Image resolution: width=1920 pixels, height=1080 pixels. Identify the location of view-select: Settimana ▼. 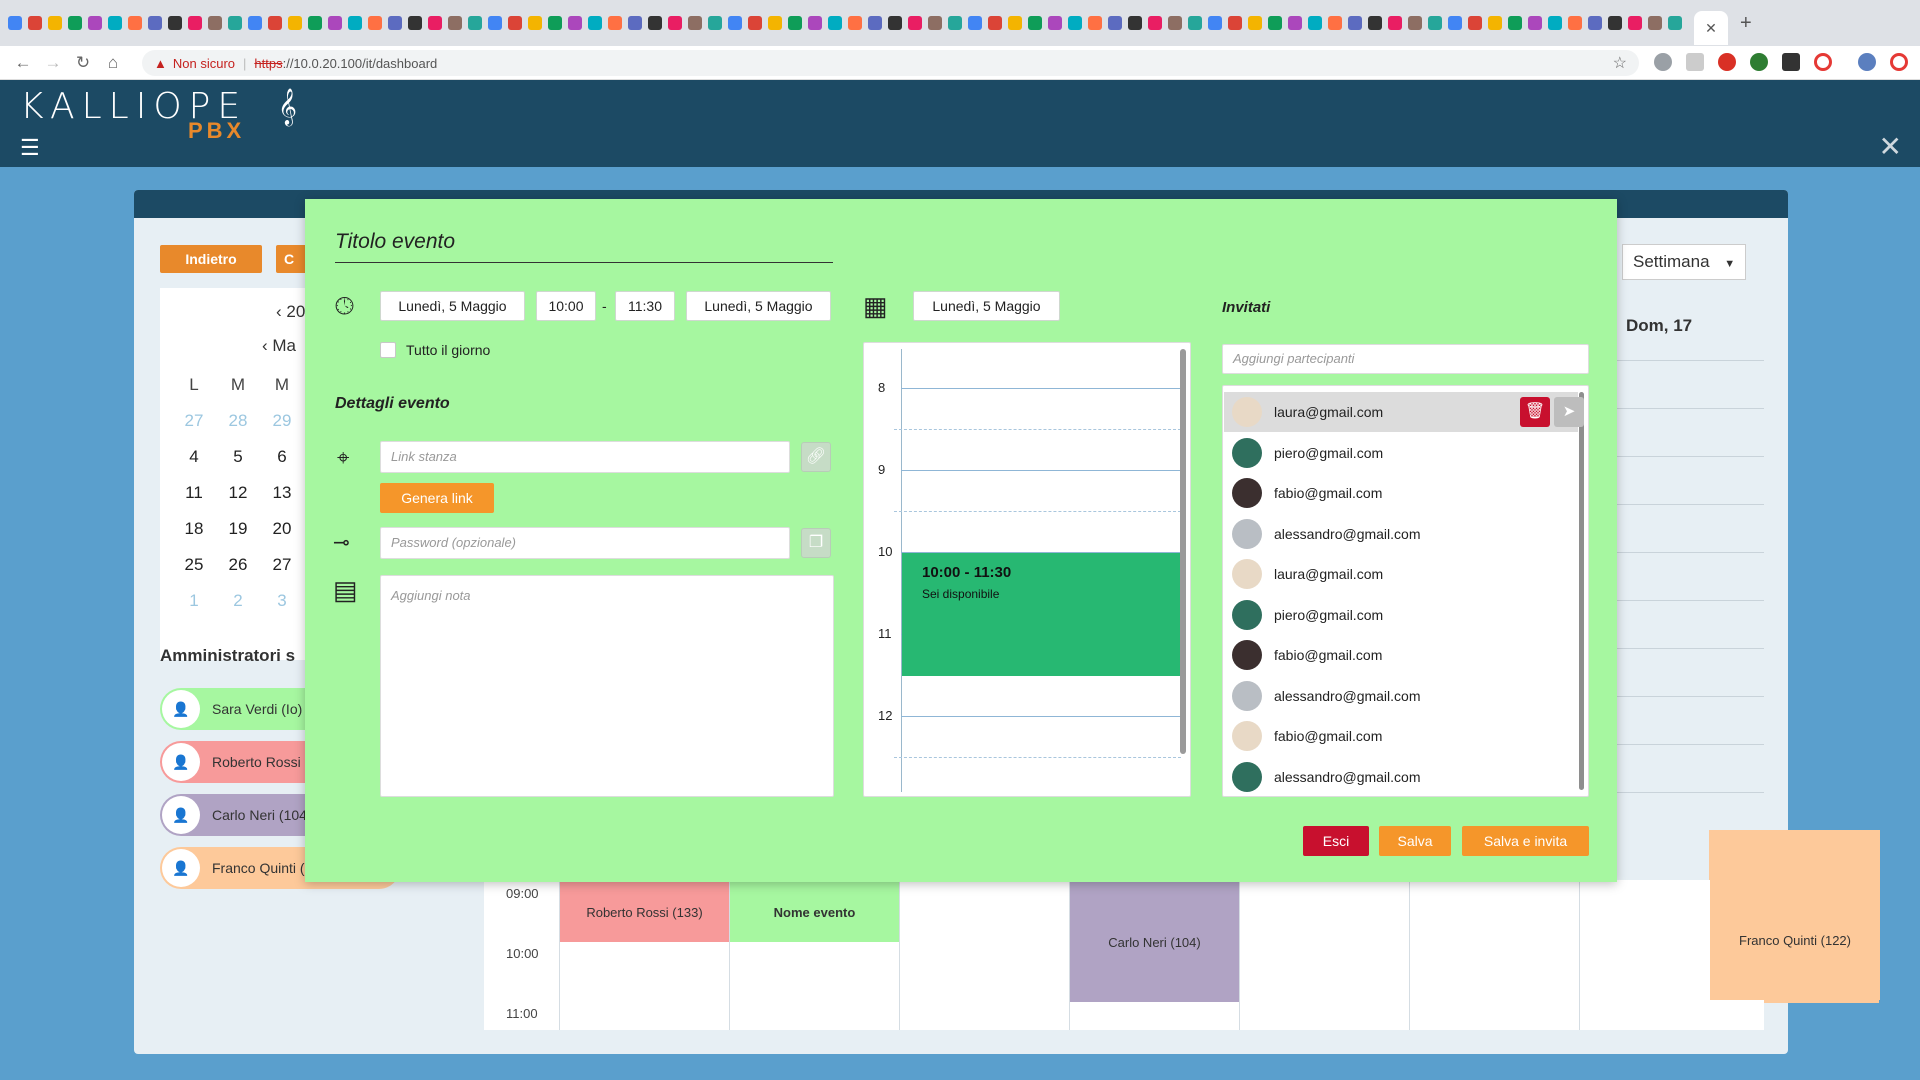
(1684, 262).